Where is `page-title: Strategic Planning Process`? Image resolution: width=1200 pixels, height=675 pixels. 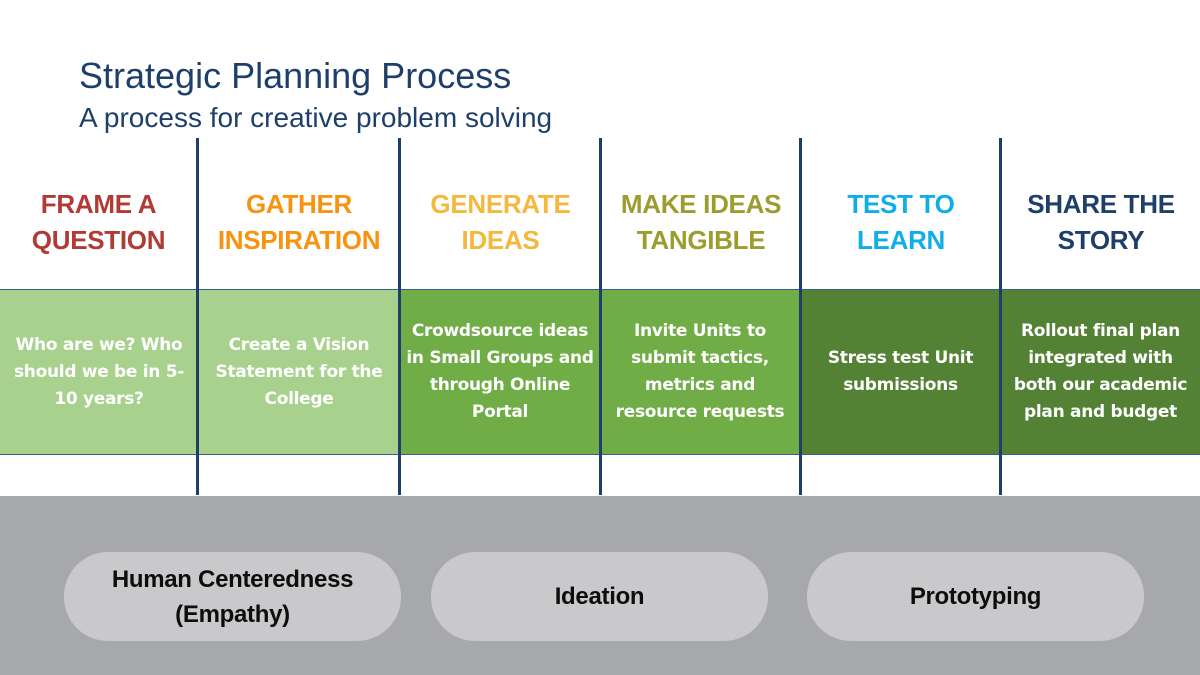
page-title: Strategic Planning Process is located at coordinates (295, 75).